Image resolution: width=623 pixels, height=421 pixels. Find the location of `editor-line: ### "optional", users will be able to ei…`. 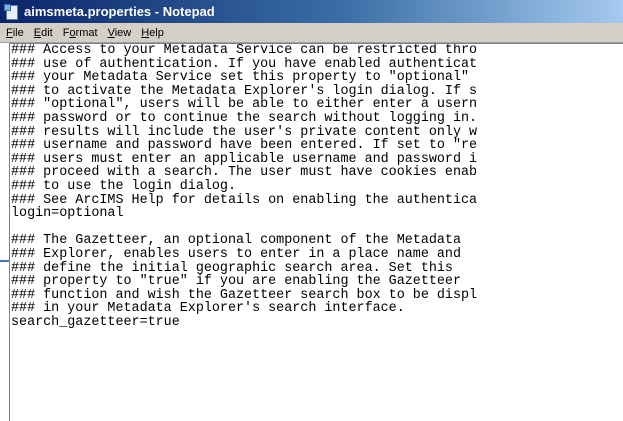

editor-line: ### "optional", users will be able to ei… is located at coordinates (244, 105).